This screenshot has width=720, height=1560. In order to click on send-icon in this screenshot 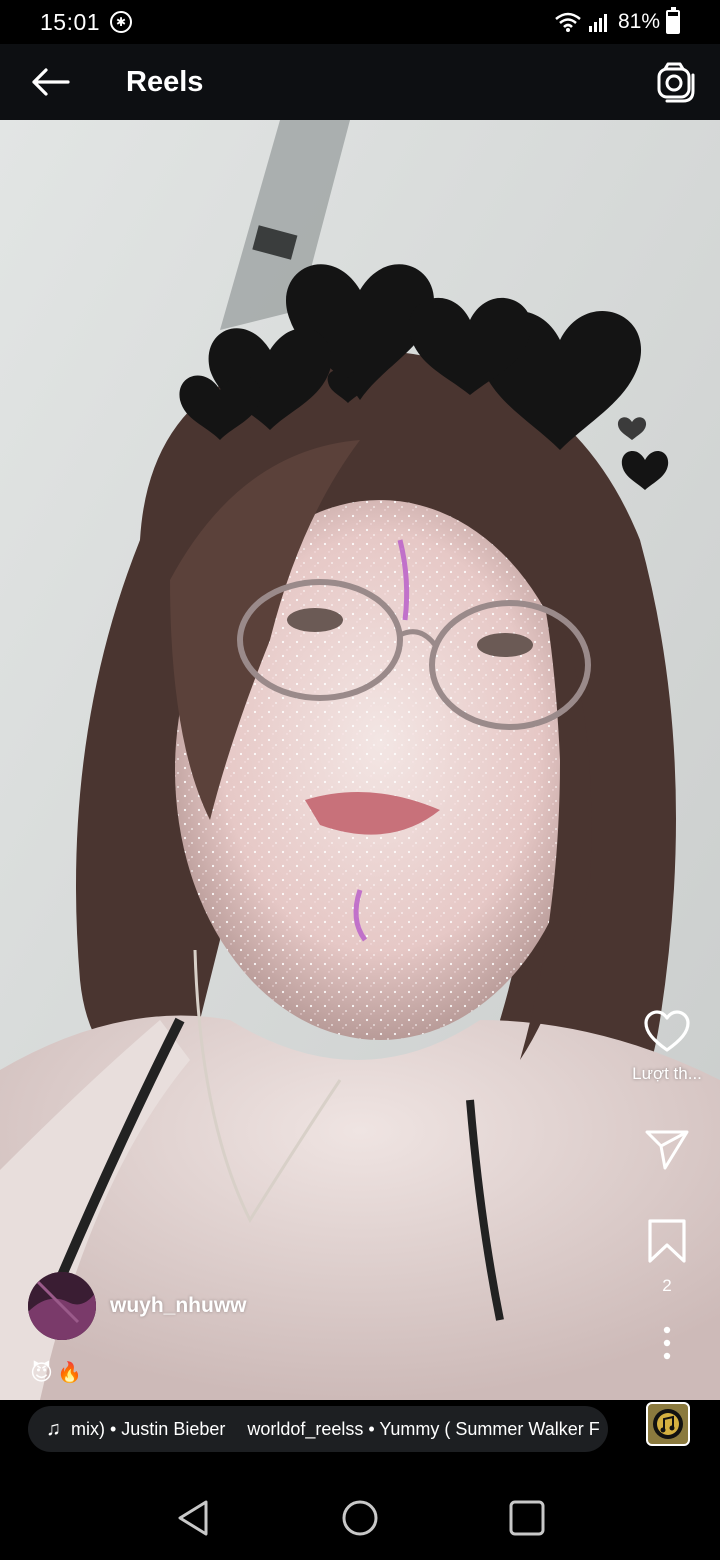, I will do `click(667, 1150)`.